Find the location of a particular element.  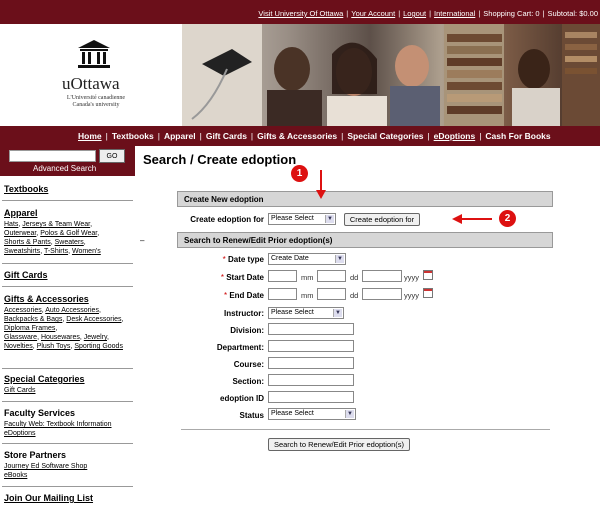

department-input is located at coordinates (311, 346).